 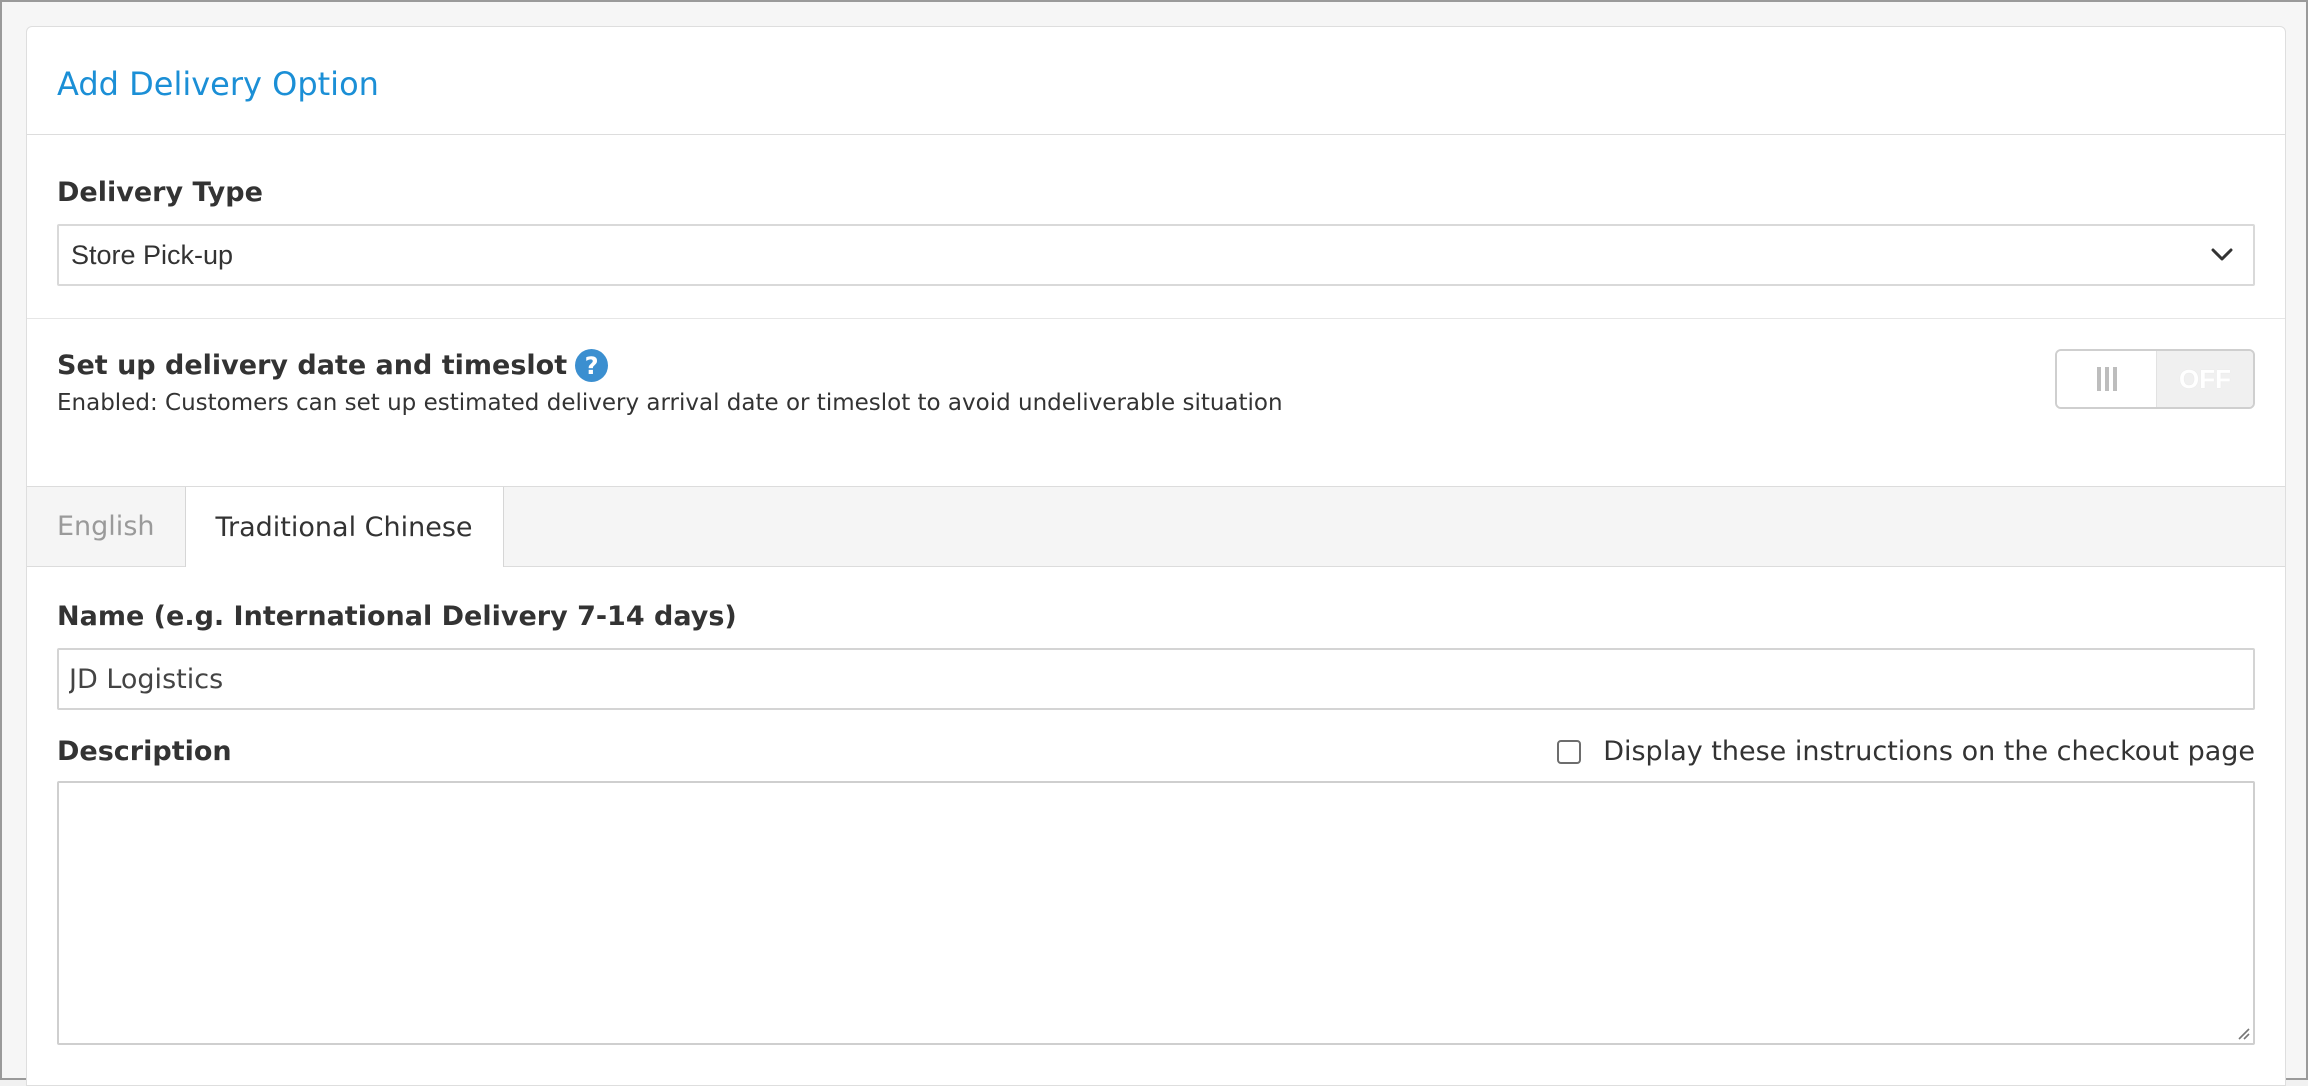 What do you see at coordinates (160, 192) in the screenshot?
I see `delivery-type-label: Delivery Type` at bounding box center [160, 192].